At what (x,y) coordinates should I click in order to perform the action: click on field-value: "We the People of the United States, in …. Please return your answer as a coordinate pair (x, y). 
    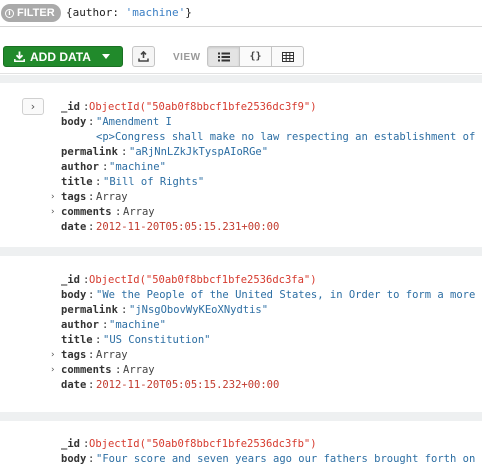
    Looking at the image, I should click on (289, 295).